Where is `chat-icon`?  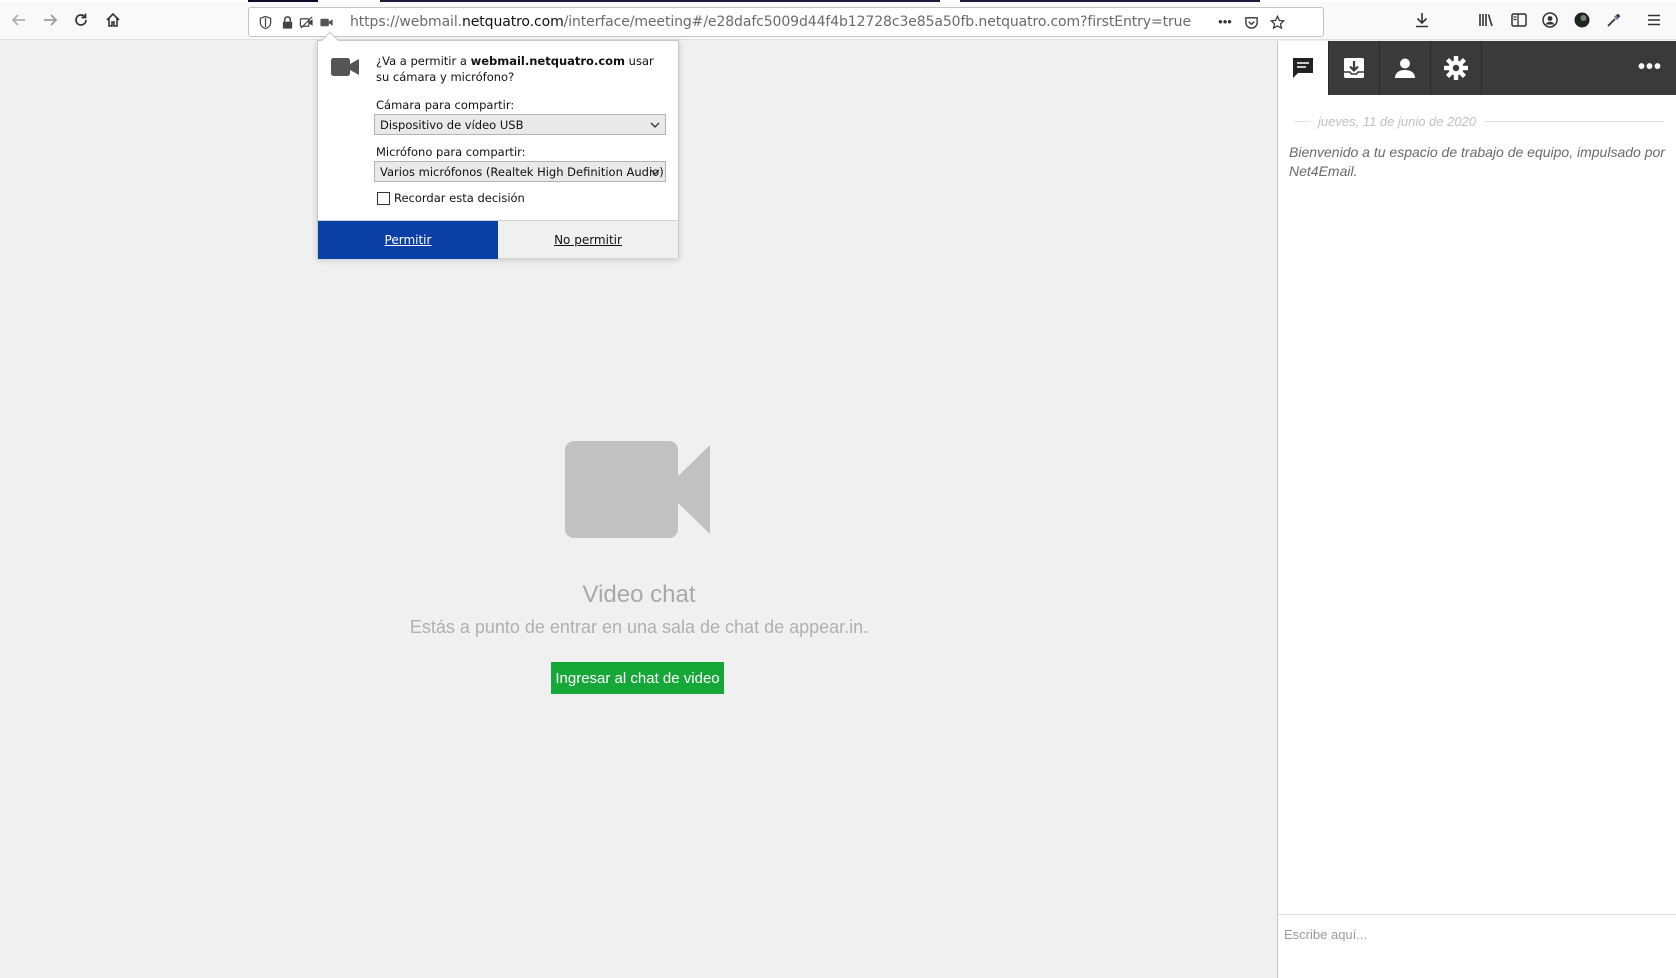
chat-icon is located at coordinates (1303, 68).